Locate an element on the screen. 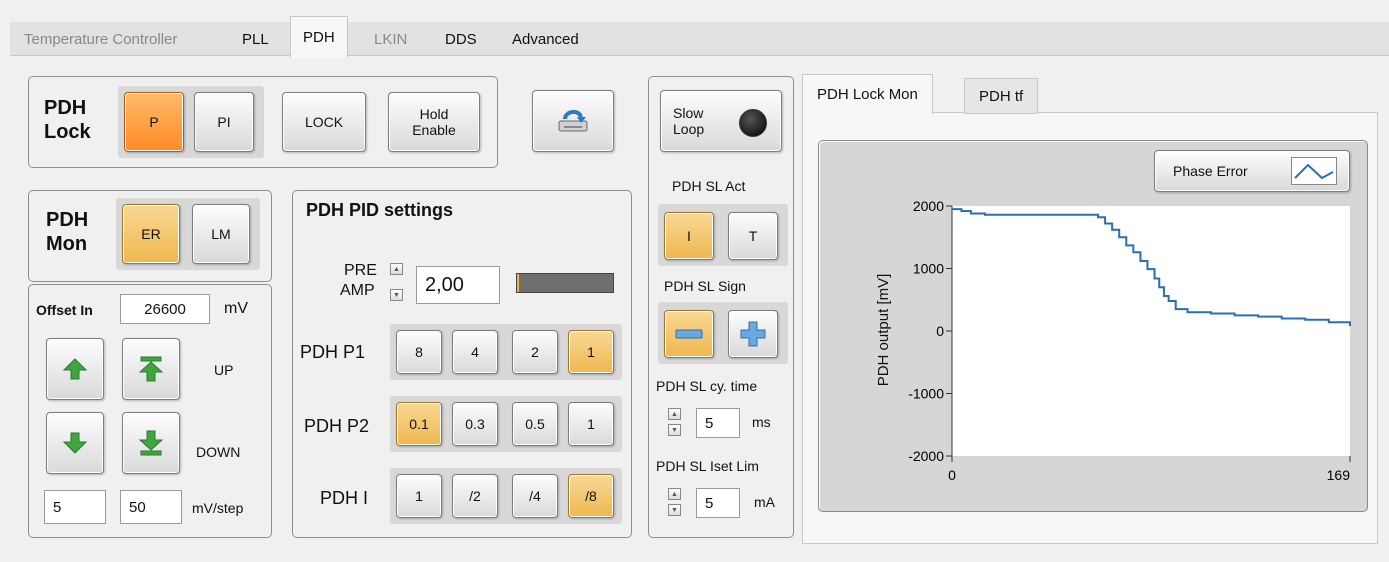 The height and width of the screenshot is (562, 1389). pdh-lock-title-line1: PDH is located at coordinates (65, 108).